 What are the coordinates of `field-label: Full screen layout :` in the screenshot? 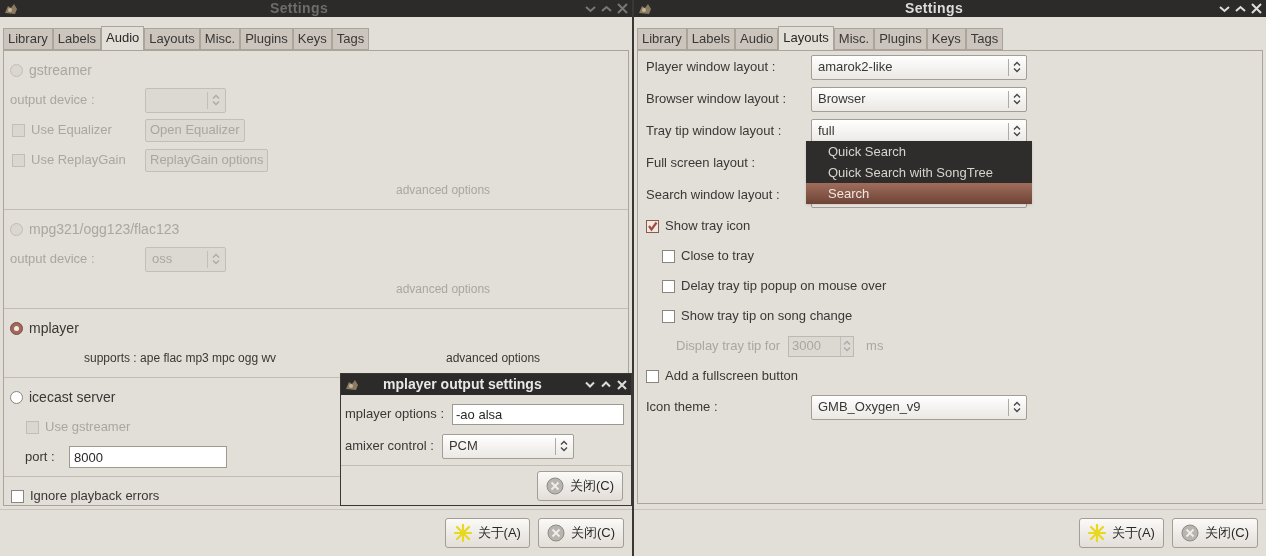 It's located at (701, 163).